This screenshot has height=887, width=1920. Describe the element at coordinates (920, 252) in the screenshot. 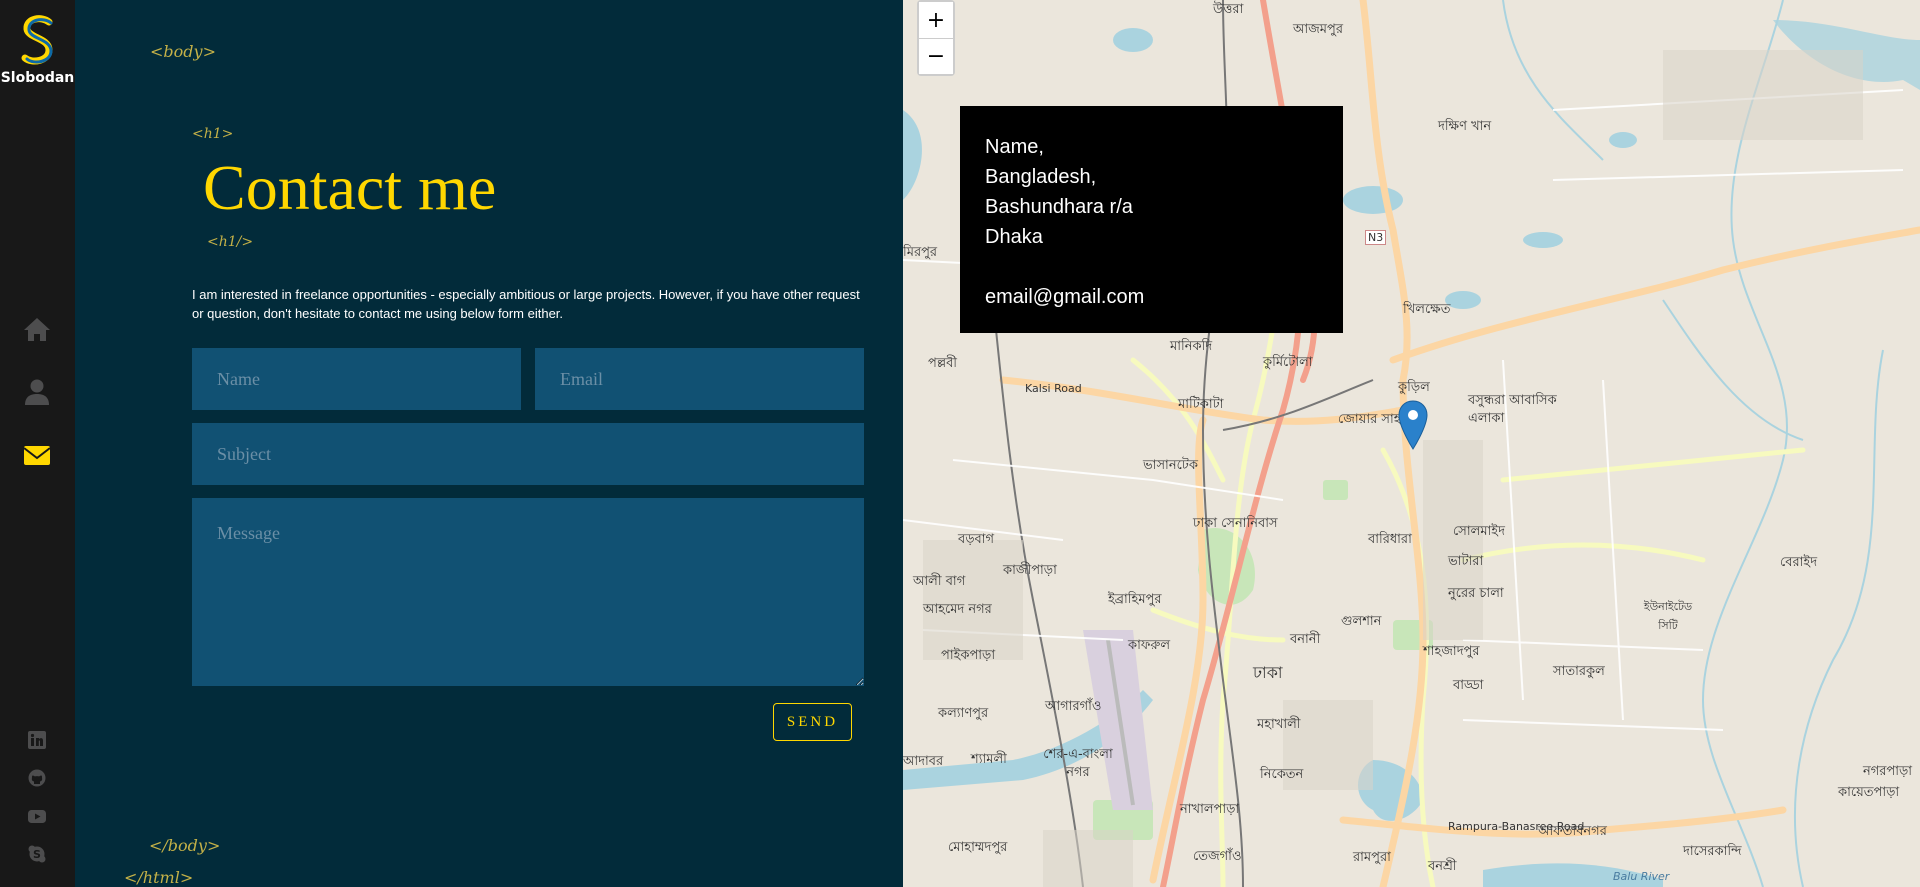

I see `map-label: মিরপুর` at that location.